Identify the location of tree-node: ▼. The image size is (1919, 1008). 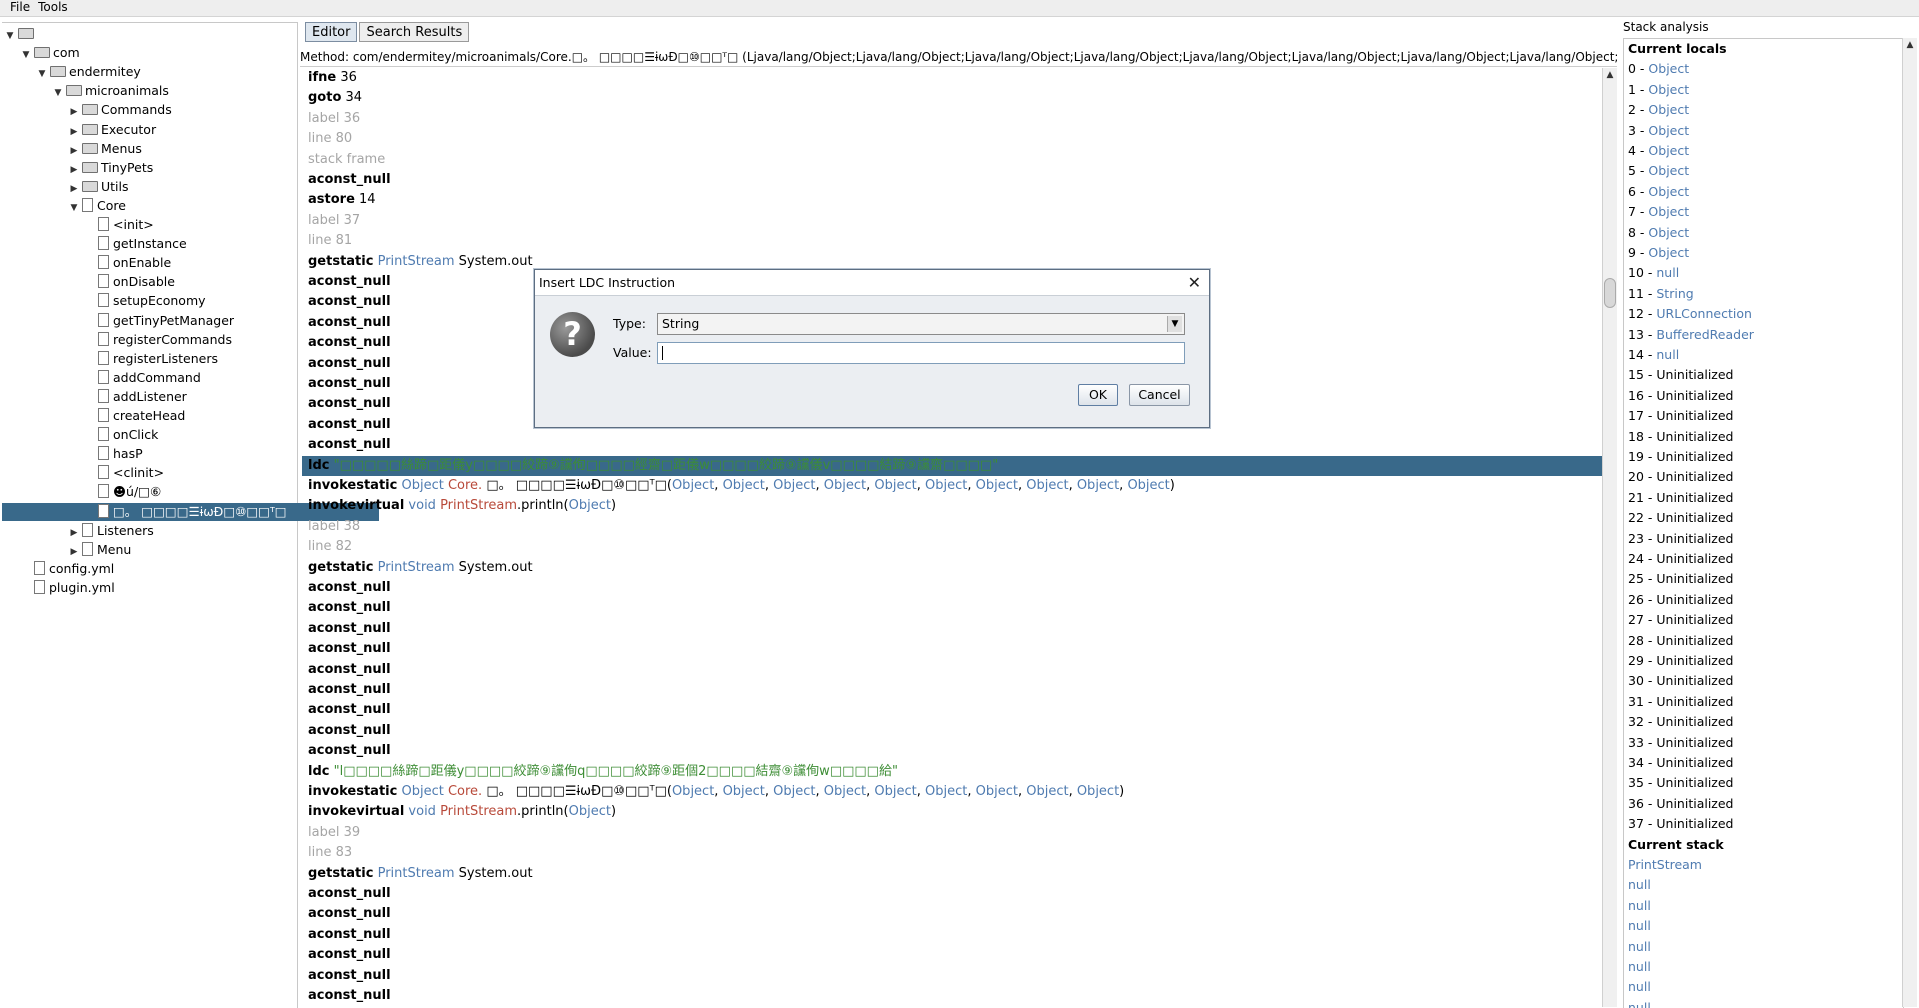
(20, 34).